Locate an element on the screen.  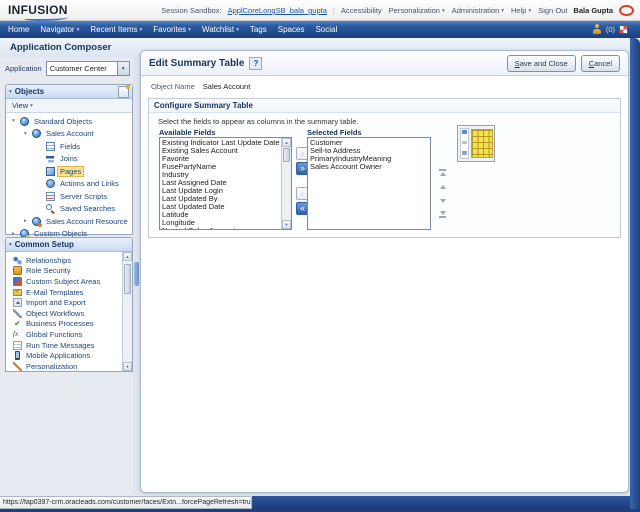
object-workflows-icon is located at coordinates (17, 313).